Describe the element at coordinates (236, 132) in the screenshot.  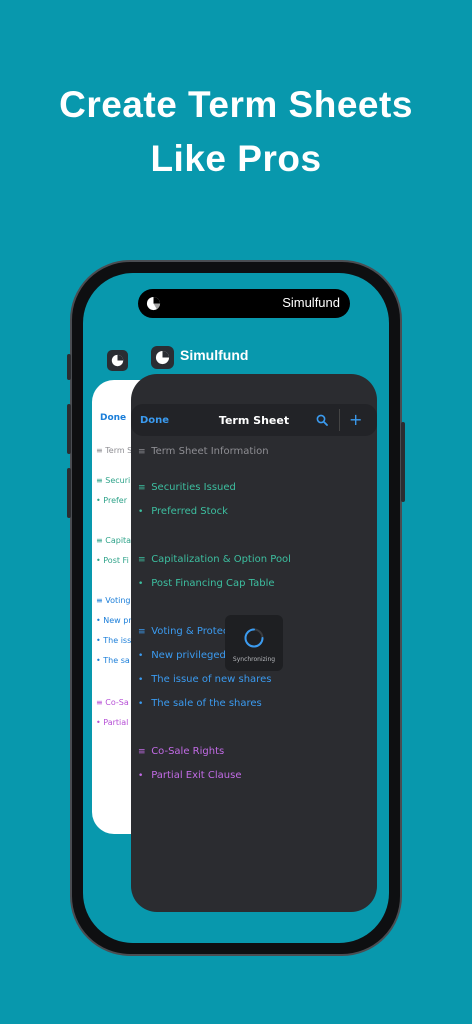
I see `headline: Create Term Sheets Like Pros` at that location.